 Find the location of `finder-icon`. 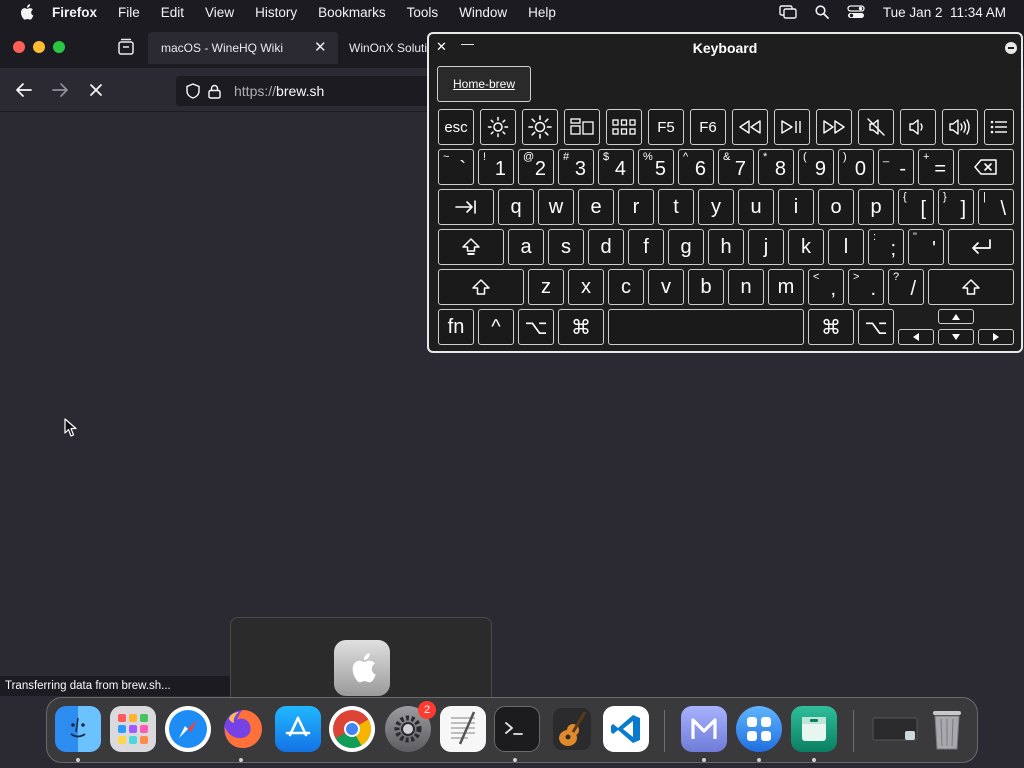

finder-icon is located at coordinates (78, 729).